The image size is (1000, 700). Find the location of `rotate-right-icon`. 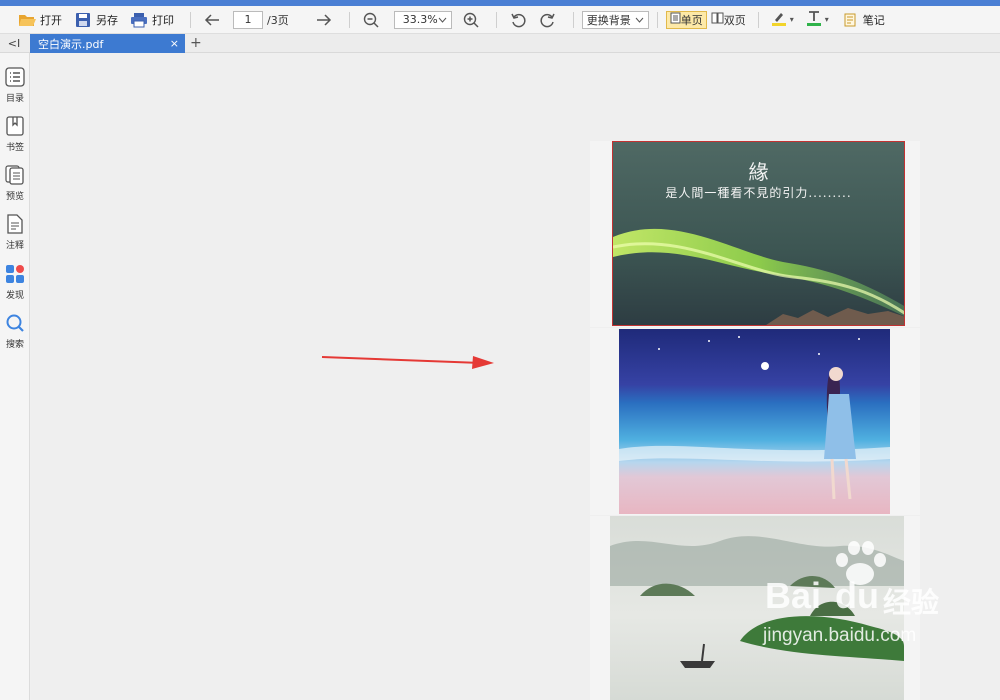

rotate-right-icon is located at coordinates (548, 20).